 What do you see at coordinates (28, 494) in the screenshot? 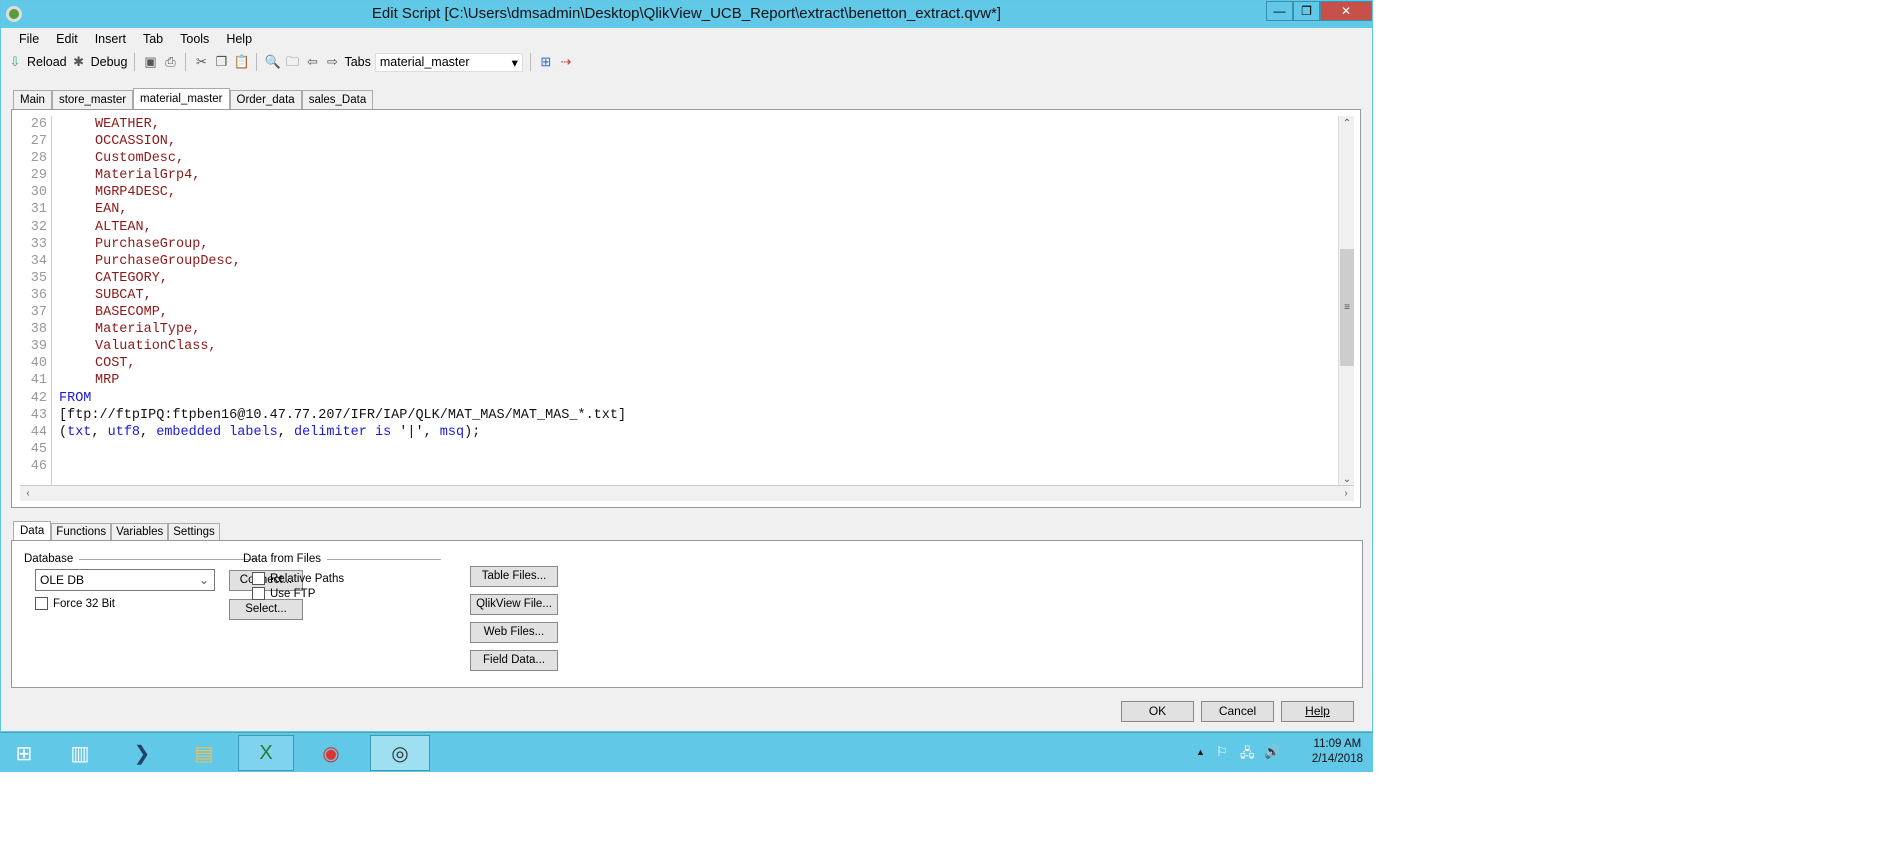
I see `scroll-left-icon: ‹` at bounding box center [28, 494].